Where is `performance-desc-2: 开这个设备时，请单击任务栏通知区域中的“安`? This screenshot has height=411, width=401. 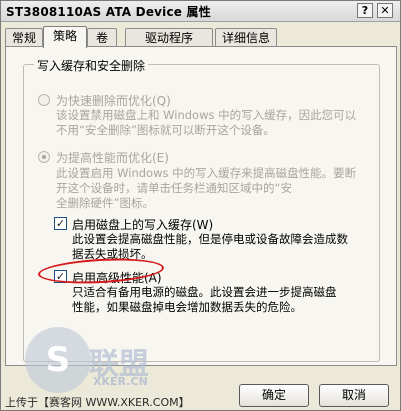
performance-desc-2: 开这个设备时，请单击任务栏通知区域中的“安 is located at coordinates (174, 188).